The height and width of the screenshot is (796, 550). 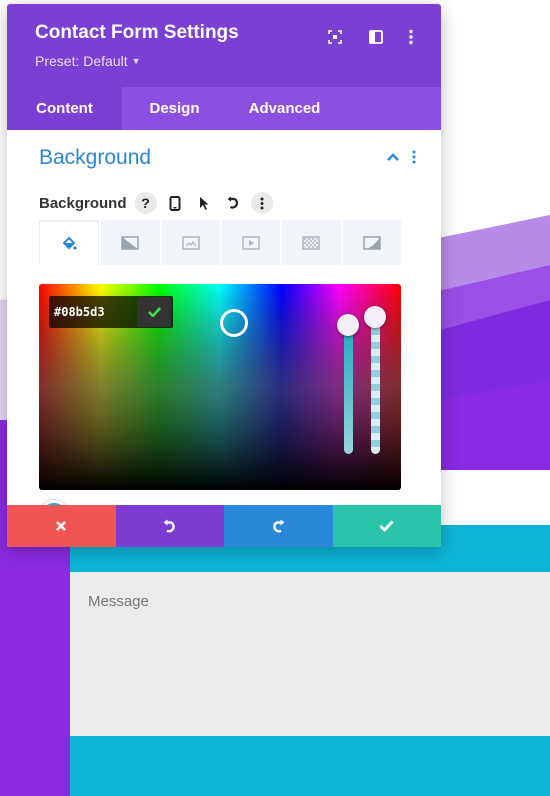 I want to click on message-input, so click(x=310, y=601).